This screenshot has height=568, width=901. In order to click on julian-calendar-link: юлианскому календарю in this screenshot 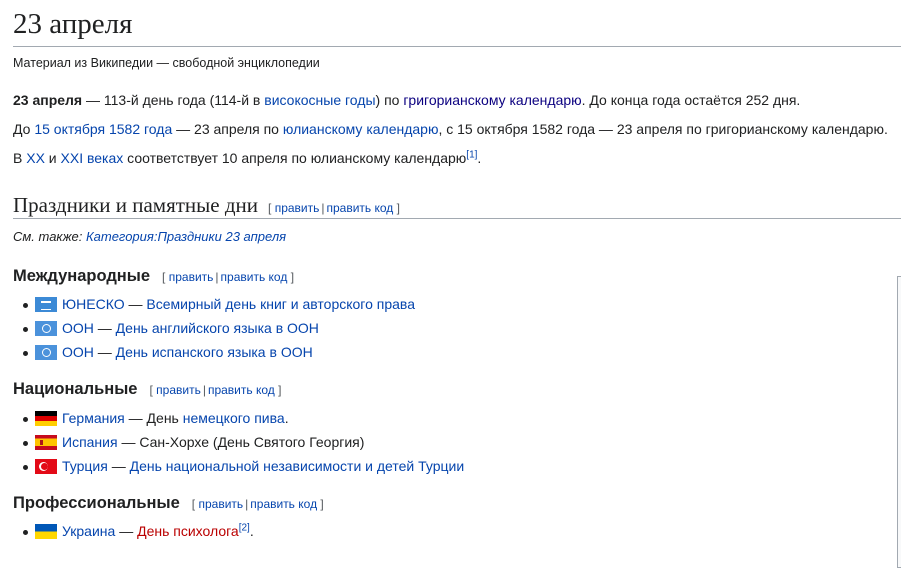, I will do `click(361, 129)`.